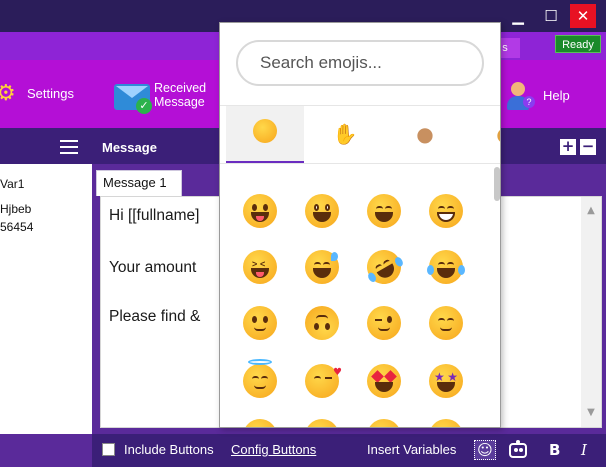 The height and width of the screenshot is (467, 606). I want to click on help-person-icon: ?, so click(520, 97).